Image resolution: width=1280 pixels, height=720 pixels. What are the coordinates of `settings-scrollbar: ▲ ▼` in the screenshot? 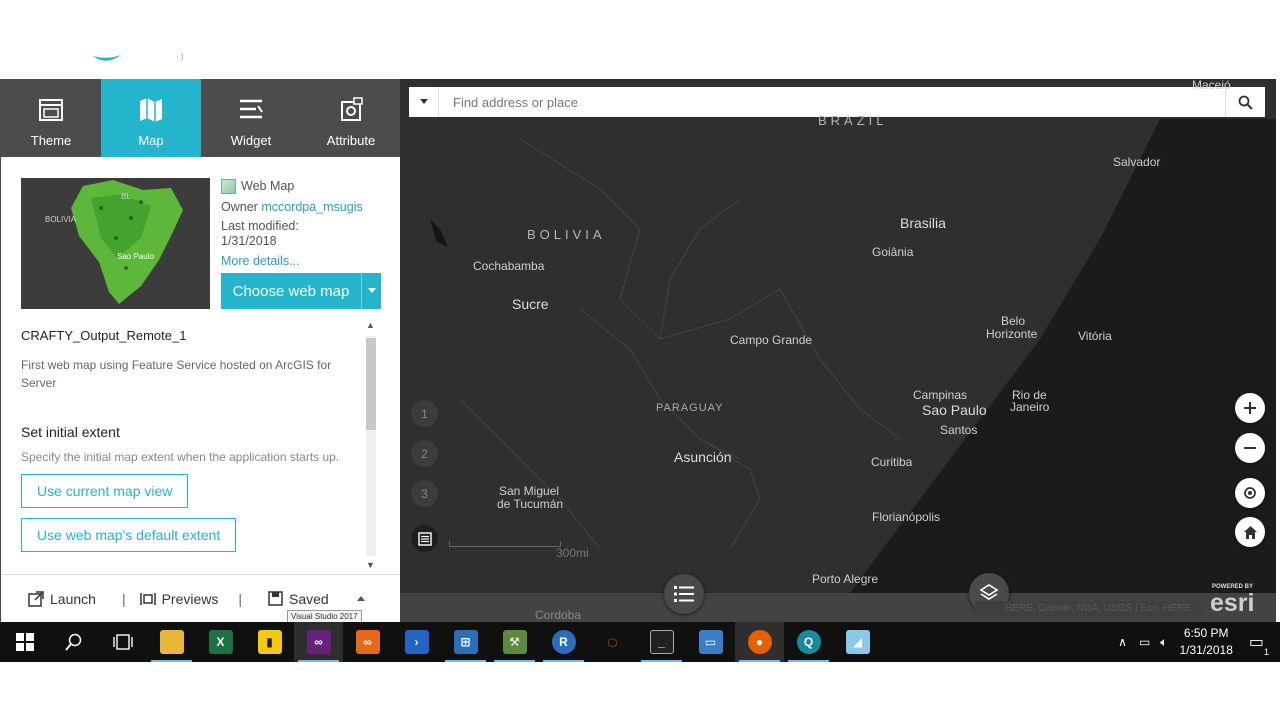 It's located at (371, 446).